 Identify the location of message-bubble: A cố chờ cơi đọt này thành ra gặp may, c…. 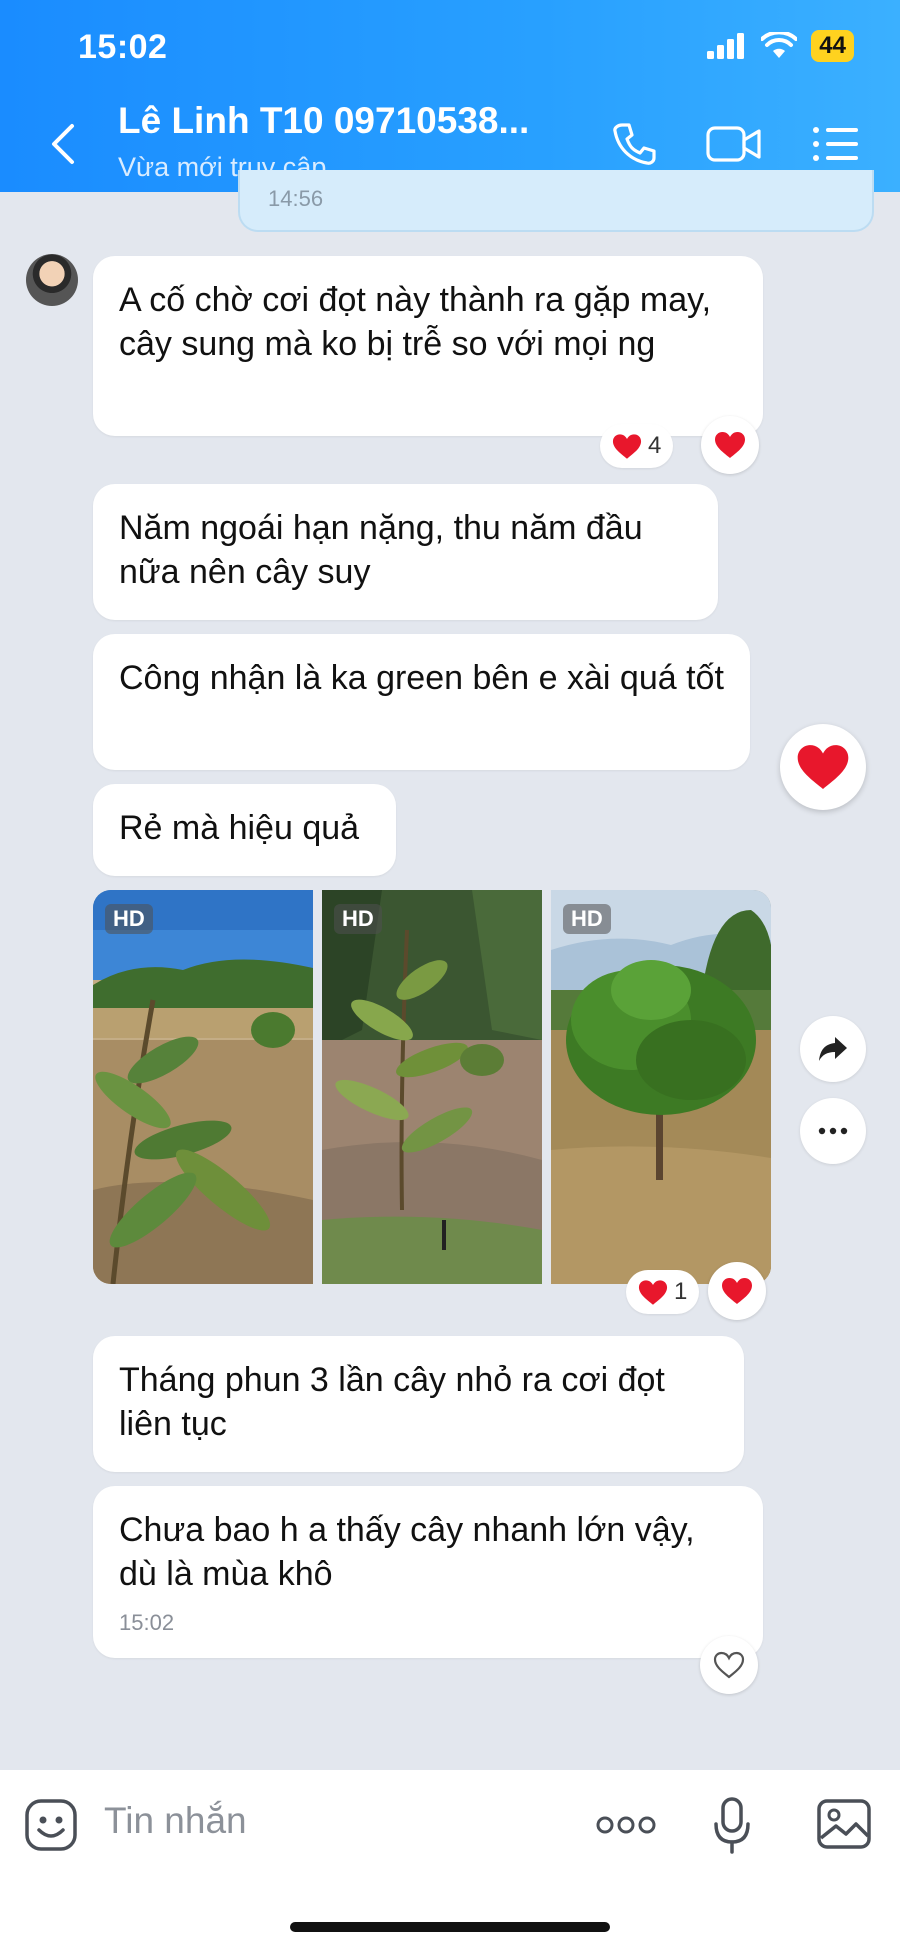
(428, 346).